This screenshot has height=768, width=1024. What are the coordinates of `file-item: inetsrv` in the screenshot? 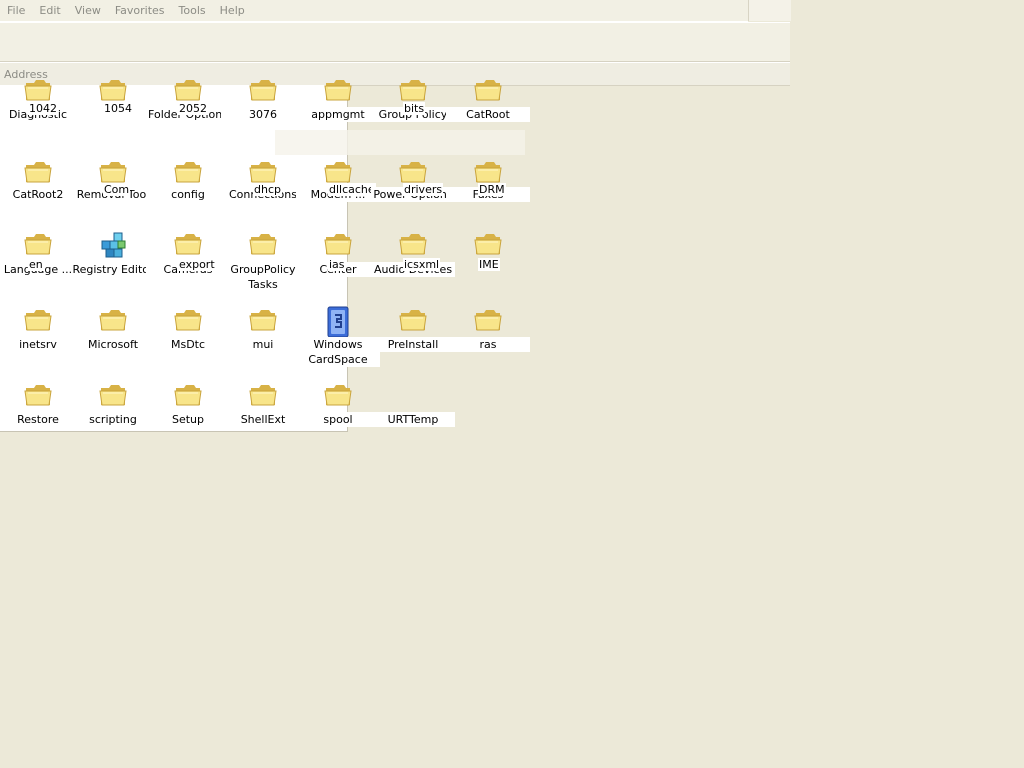 It's located at (40, 333).